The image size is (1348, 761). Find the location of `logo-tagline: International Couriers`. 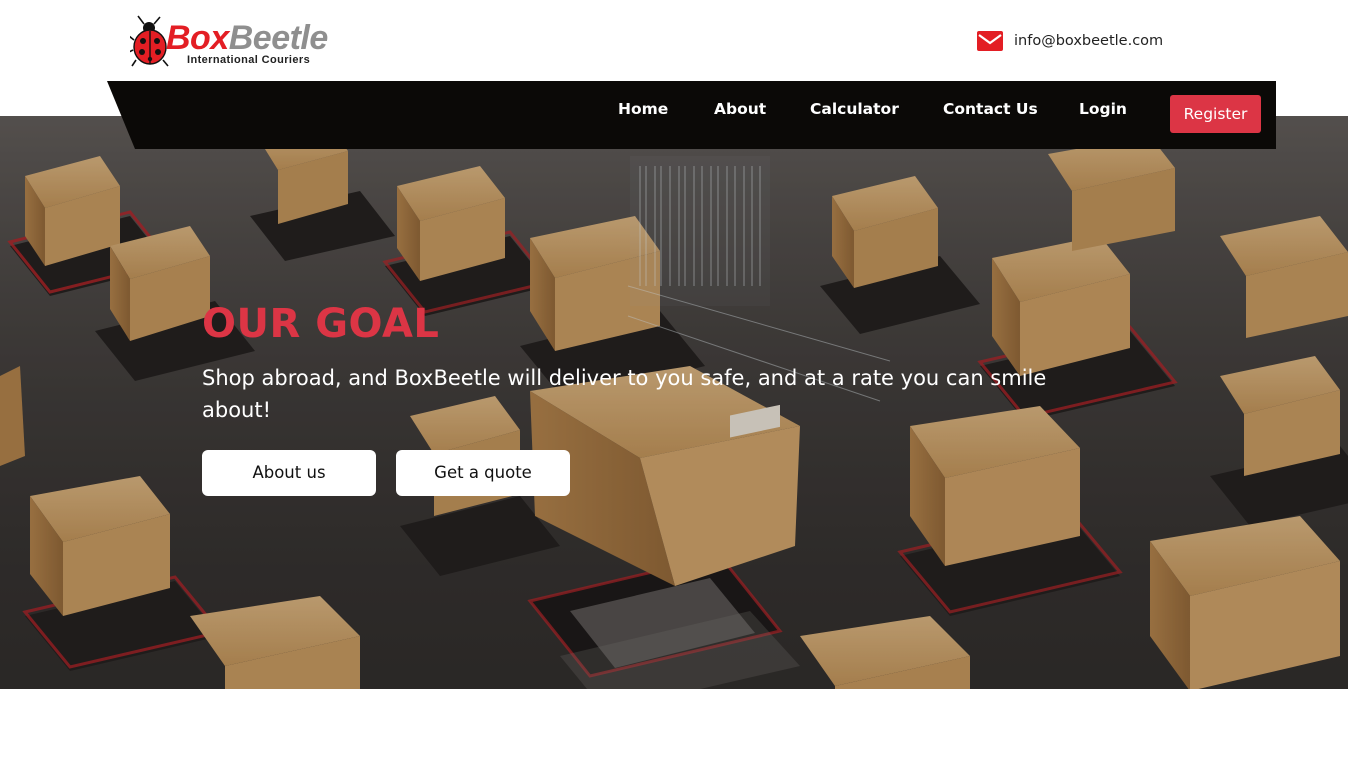

logo-tagline: International Couriers is located at coordinates (249, 60).